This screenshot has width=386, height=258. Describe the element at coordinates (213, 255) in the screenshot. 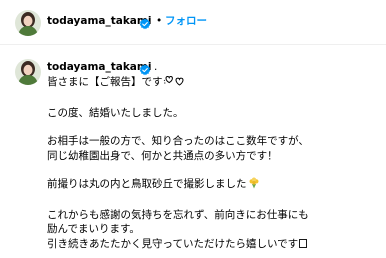

I see `caption-line: .` at that location.